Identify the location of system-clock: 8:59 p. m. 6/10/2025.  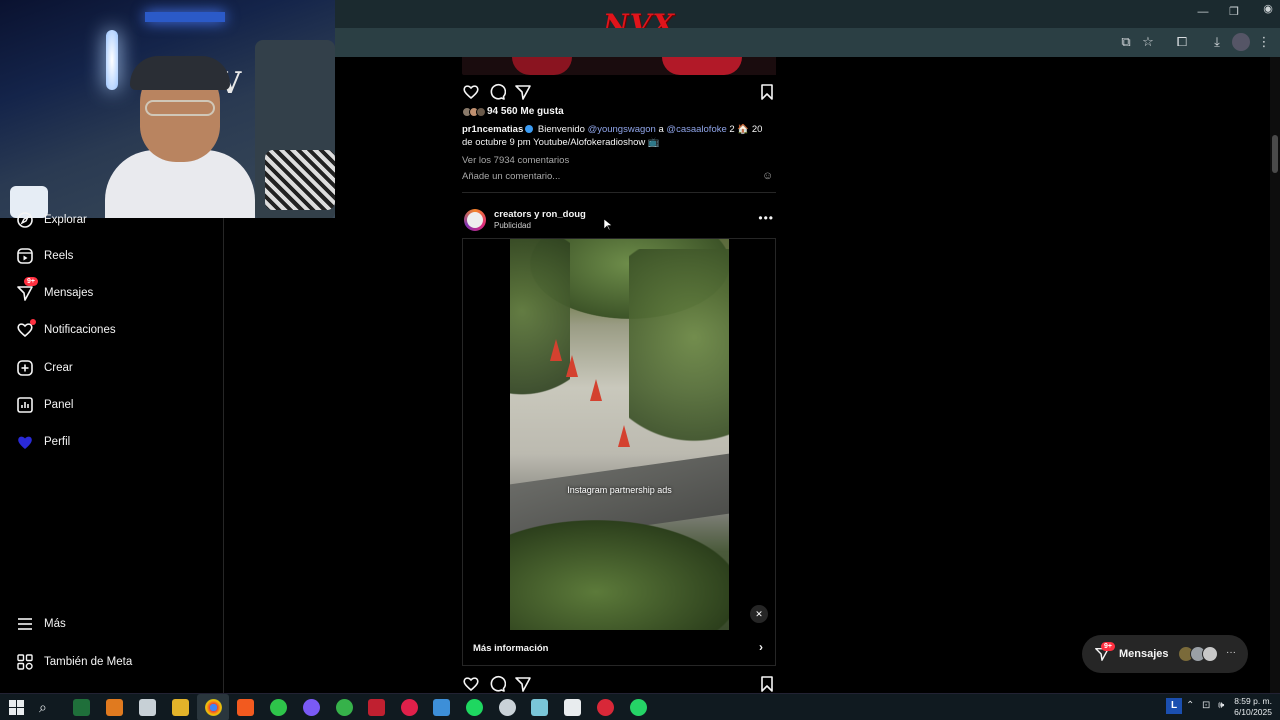
(1252, 707).